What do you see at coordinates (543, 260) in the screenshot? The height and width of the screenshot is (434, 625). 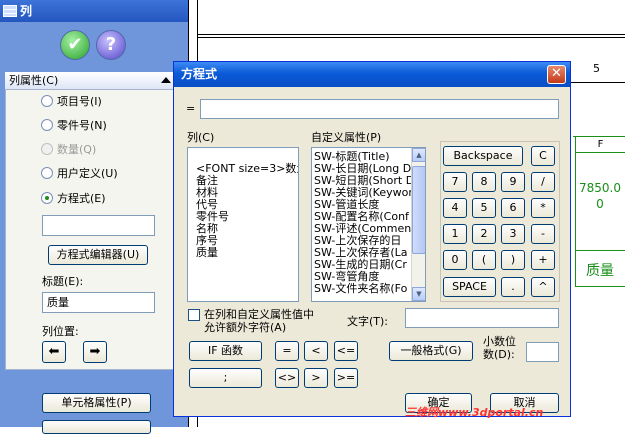 I see `key-plus-button: +` at bounding box center [543, 260].